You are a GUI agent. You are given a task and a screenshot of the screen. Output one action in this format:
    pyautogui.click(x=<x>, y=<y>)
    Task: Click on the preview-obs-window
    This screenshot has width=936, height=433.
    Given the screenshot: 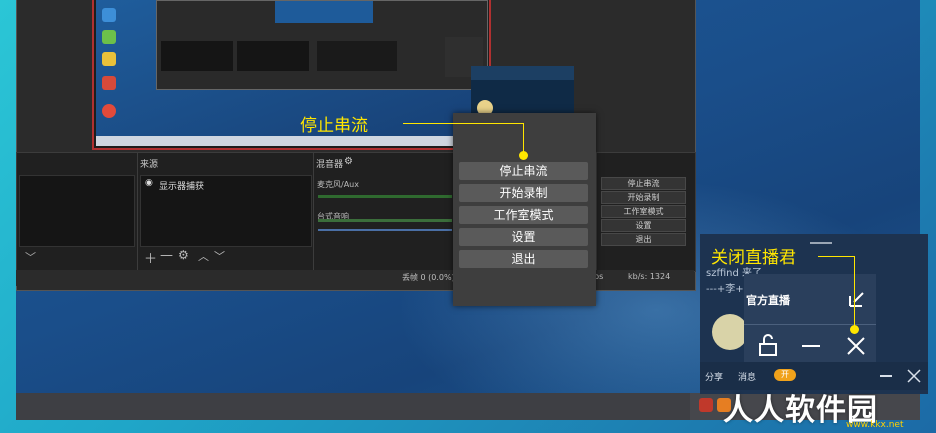 What is the action you would take?
    pyautogui.click(x=322, y=45)
    